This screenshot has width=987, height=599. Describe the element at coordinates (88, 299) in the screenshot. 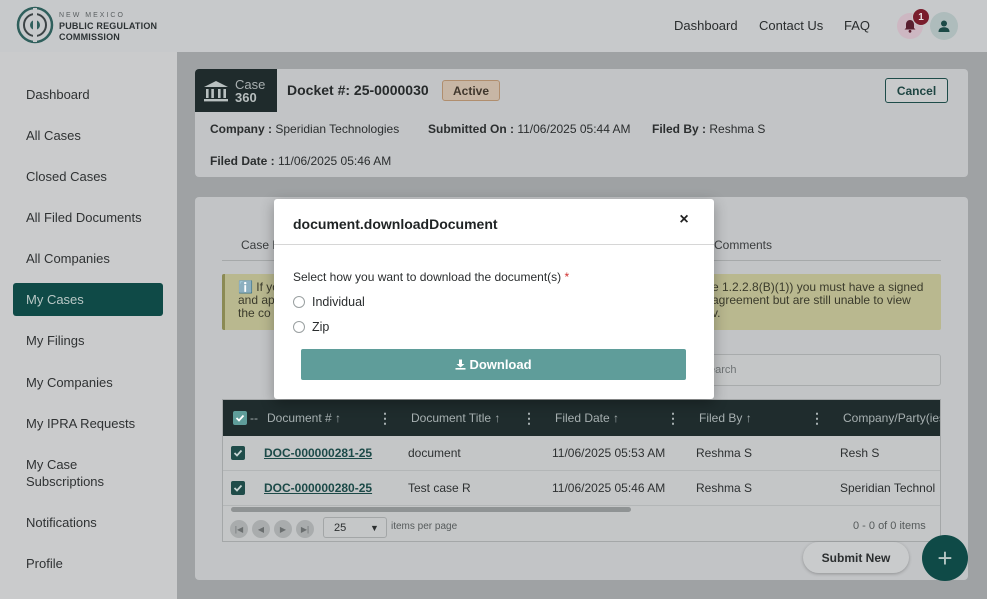

I see `sidebar-item-my-cases: My Cases` at that location.